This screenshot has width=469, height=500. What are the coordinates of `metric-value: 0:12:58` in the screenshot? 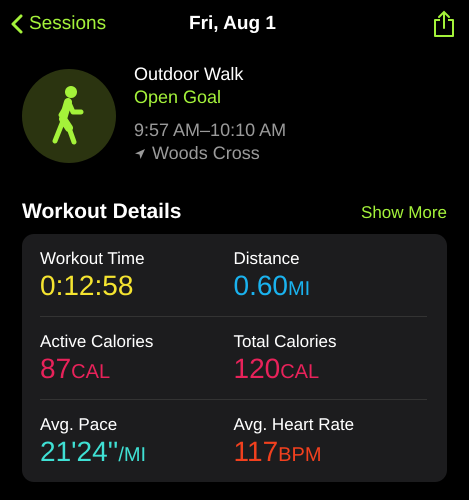 It's located at (87, 286).